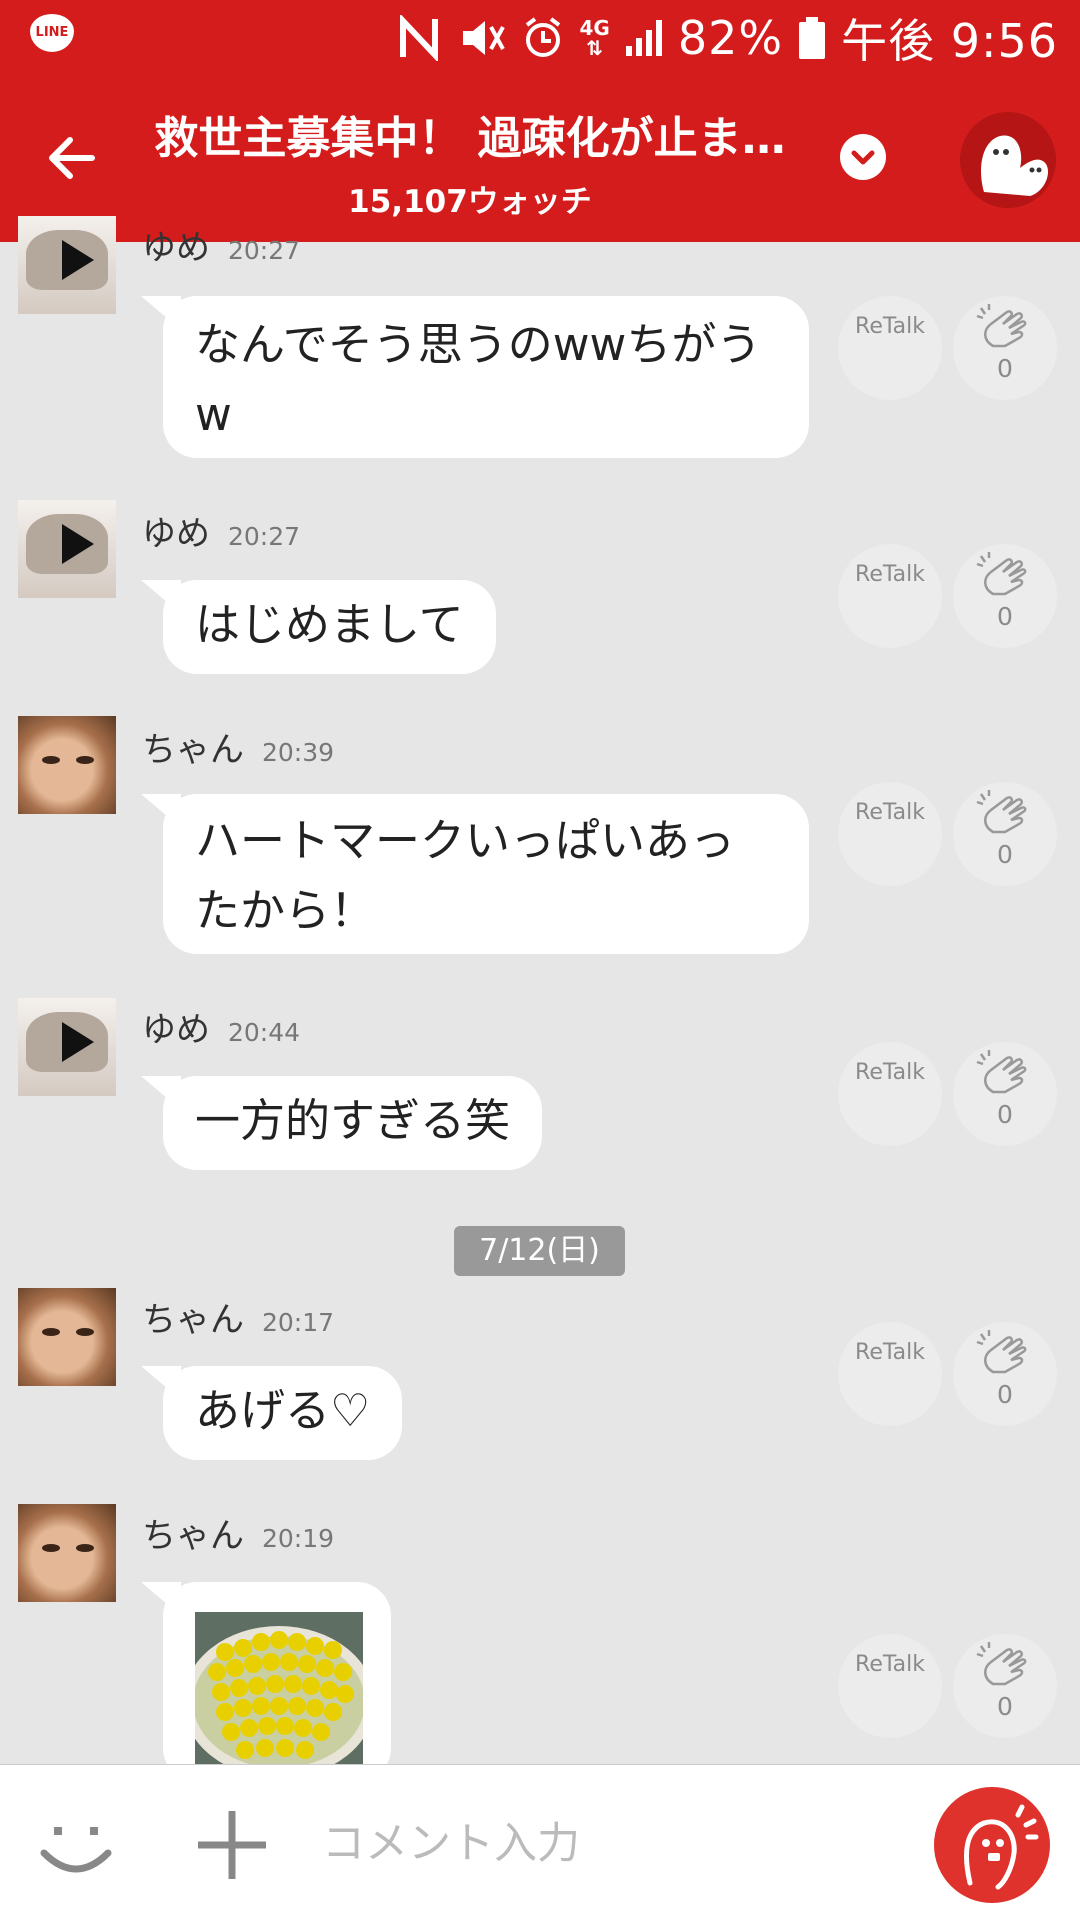 Image resolution: width=1080 pixels, height=1921 pixels. I want to click on message-time: 20:39, so click(298, 752).